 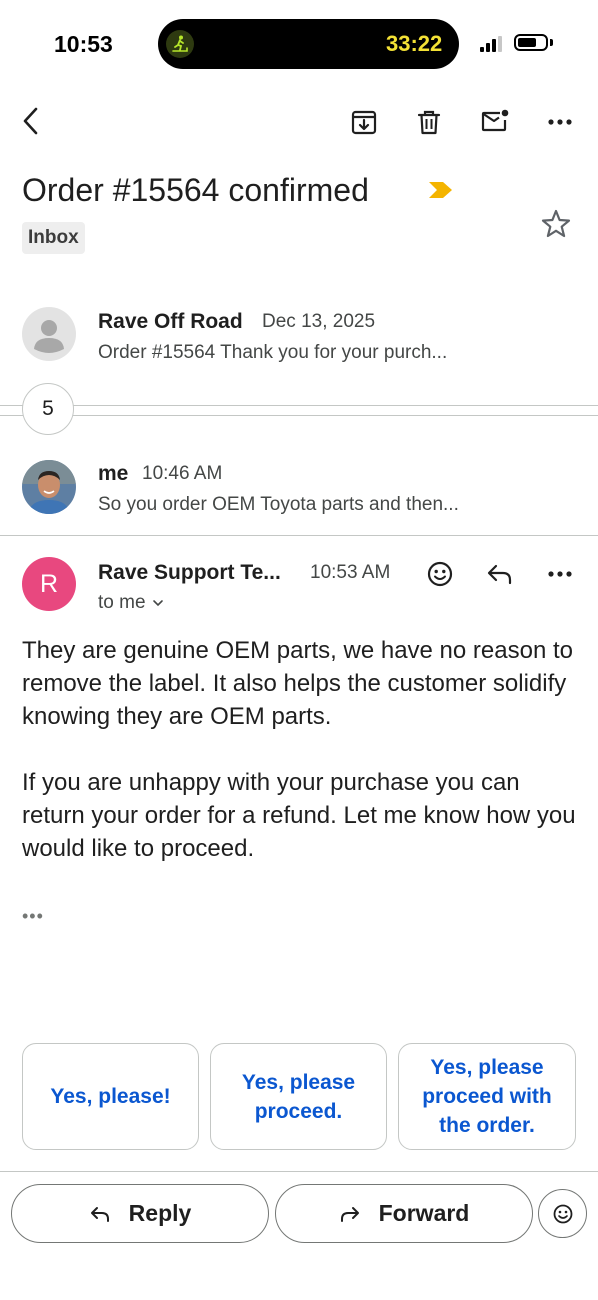 I want to click on message-date: Dec 13, 2025, so click(x=319, y=321).